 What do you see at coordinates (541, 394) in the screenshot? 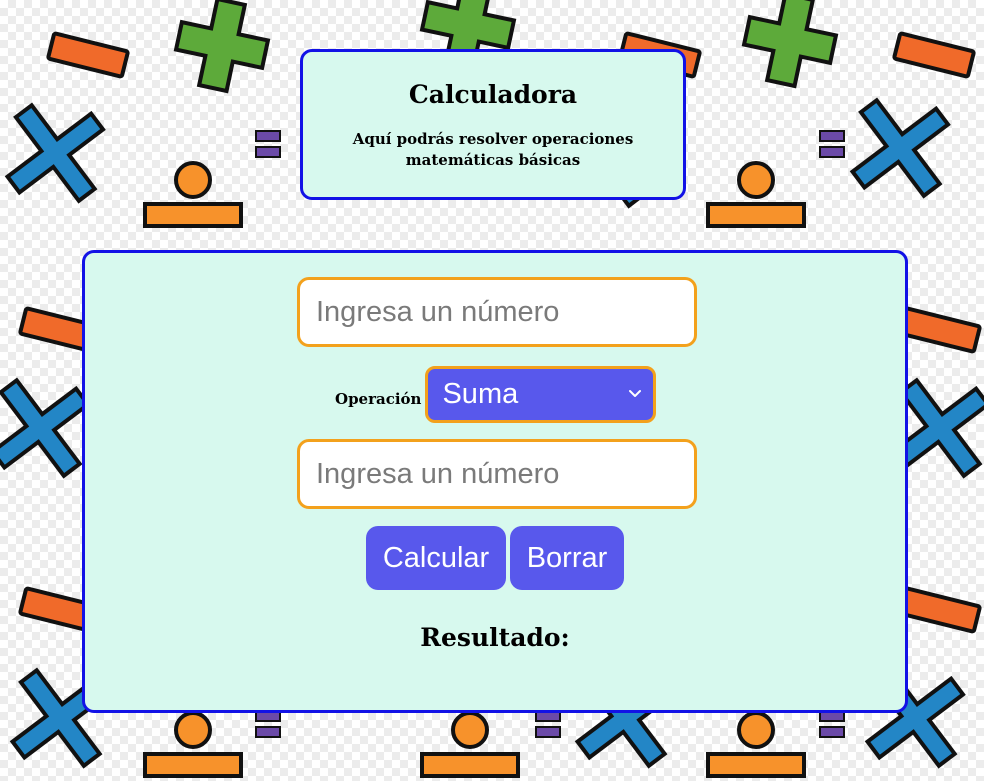
I see `operation-select: Suma` at bounding box center [541, 394].